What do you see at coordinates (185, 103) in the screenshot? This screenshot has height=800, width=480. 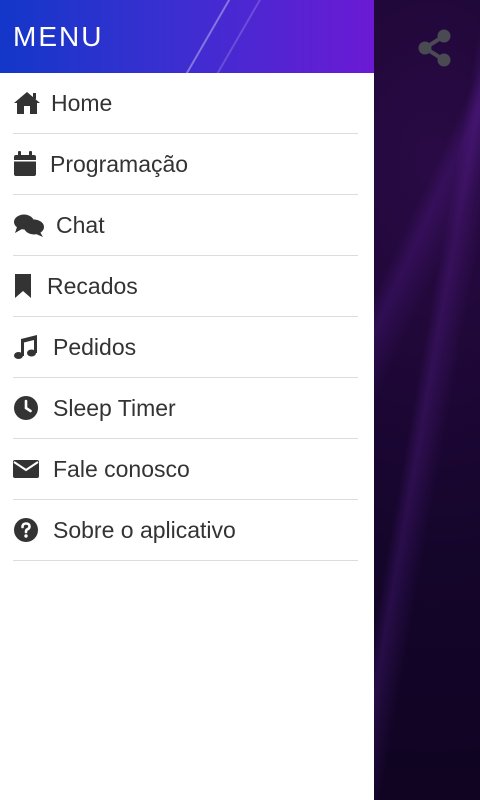 I see `menu-item-home: Home` at bounding box center [185, 103].